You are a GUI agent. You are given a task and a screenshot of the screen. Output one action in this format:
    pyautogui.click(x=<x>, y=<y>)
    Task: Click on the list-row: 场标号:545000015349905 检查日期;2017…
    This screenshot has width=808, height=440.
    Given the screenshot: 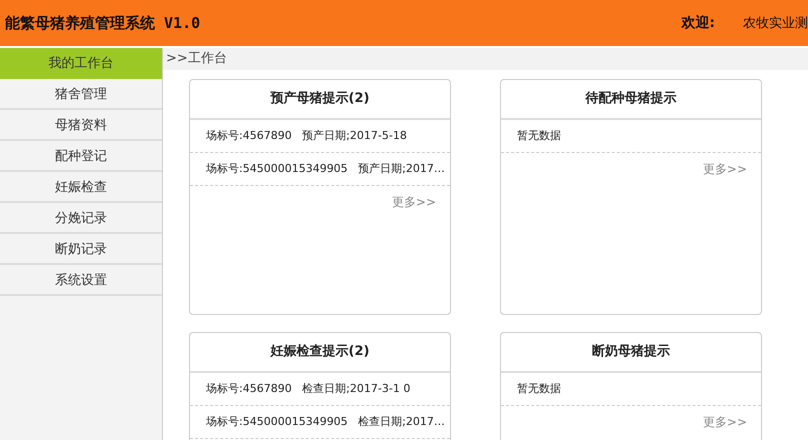 What is the action you would take?
    pyautogui.click(x=320, y=422)
    